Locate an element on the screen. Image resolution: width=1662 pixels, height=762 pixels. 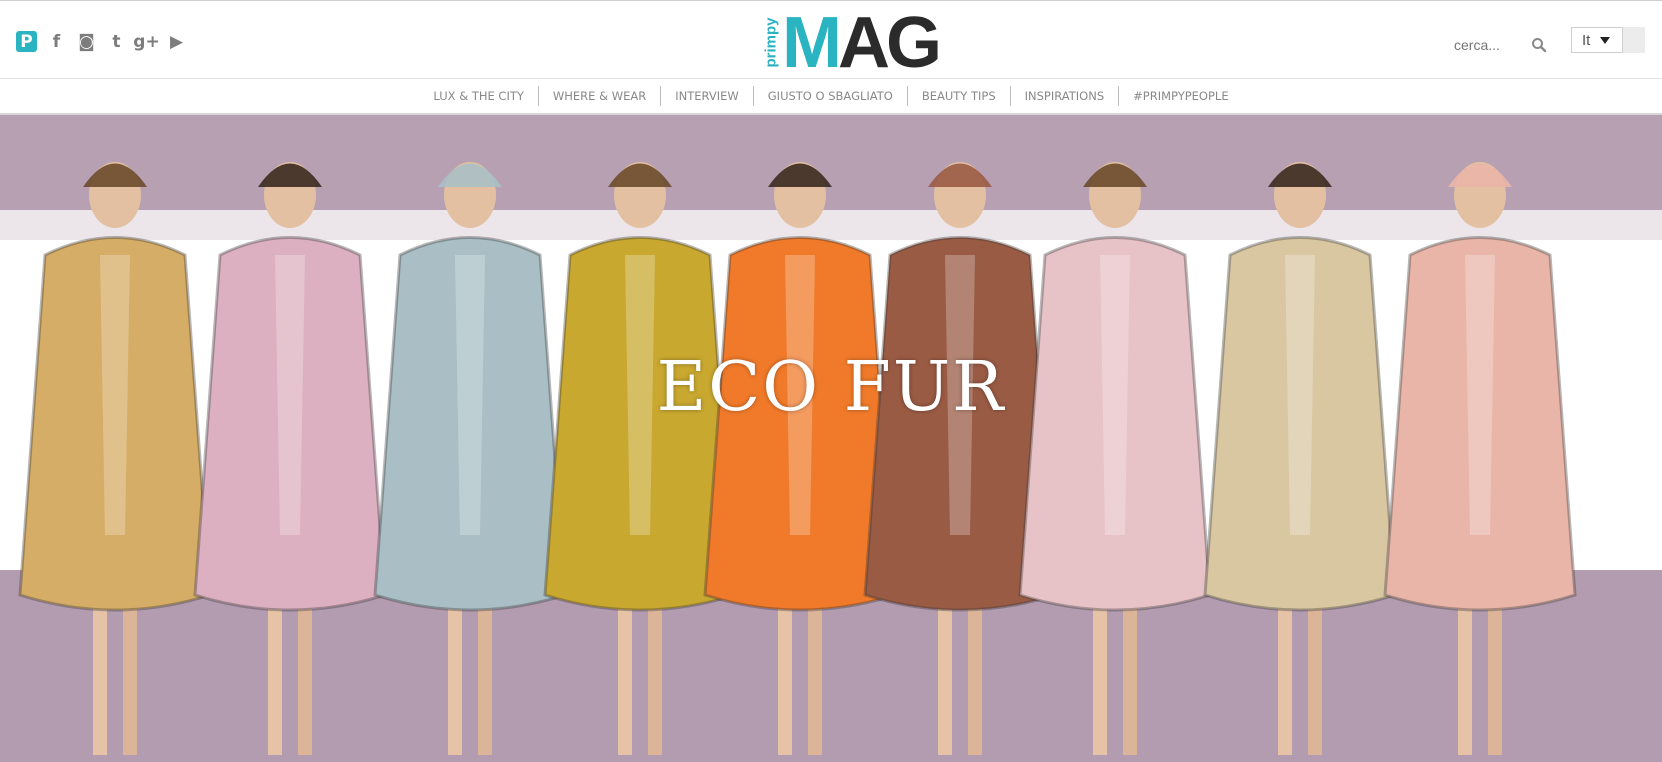
search-input is located at coordinates (1492, 45).